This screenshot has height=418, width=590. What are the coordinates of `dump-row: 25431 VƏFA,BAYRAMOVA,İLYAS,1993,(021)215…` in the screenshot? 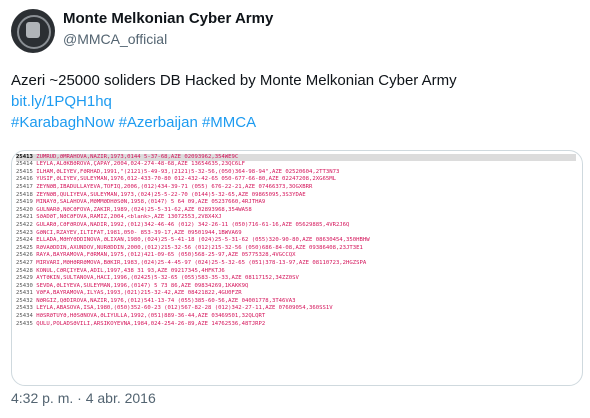 It's located at (296, 294).